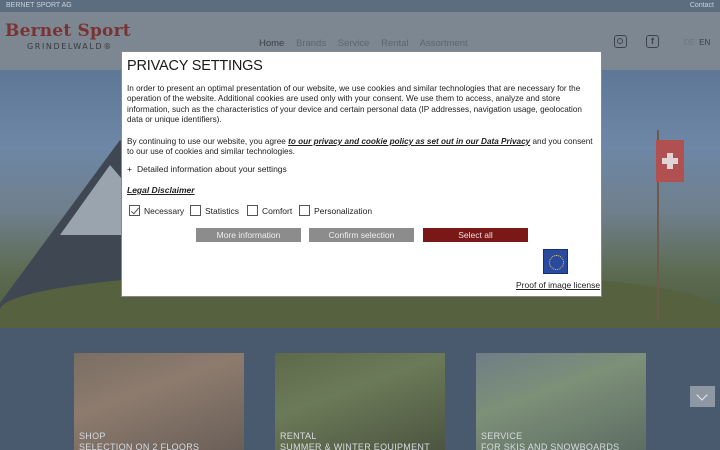 Image resolution: width=720 pixels, height=450 pixels. I want to click on language-switcher: DE EN, so click(697, 42).